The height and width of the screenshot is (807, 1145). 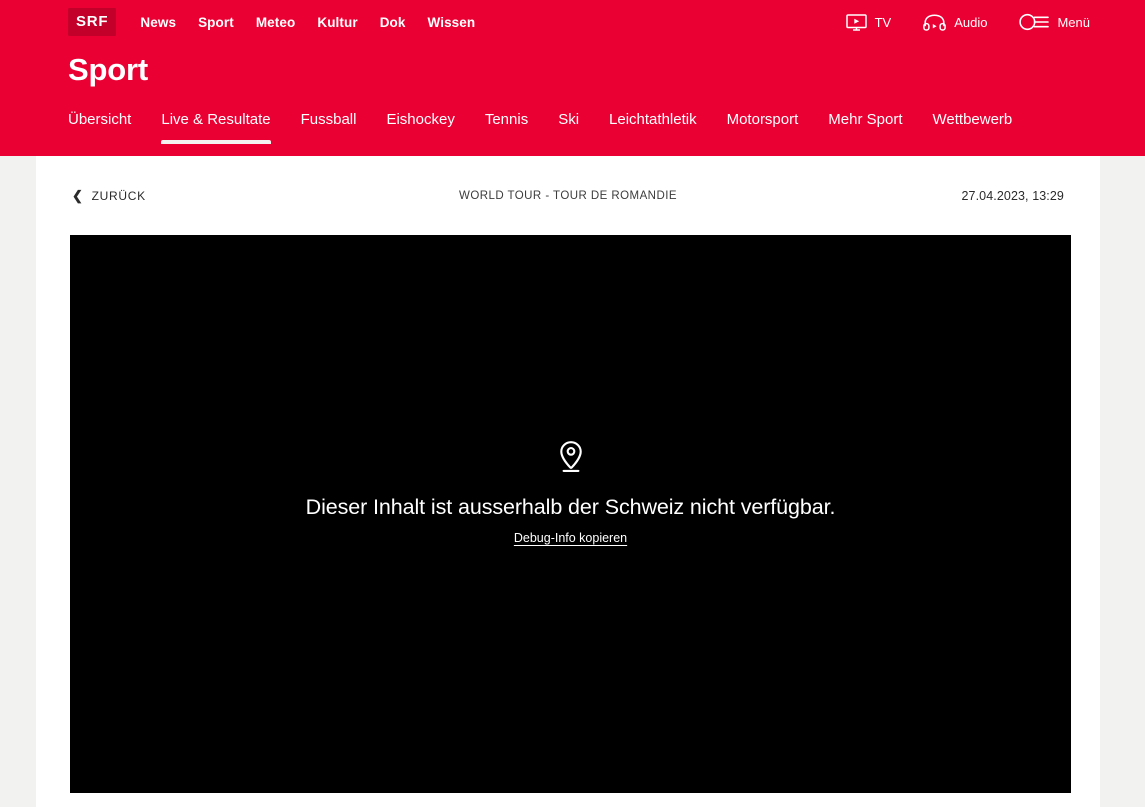 What do you see at coordinates (158, 22) in the screenshot?
I see `main-nav-item-news: News` at bounding box center [158, 22].